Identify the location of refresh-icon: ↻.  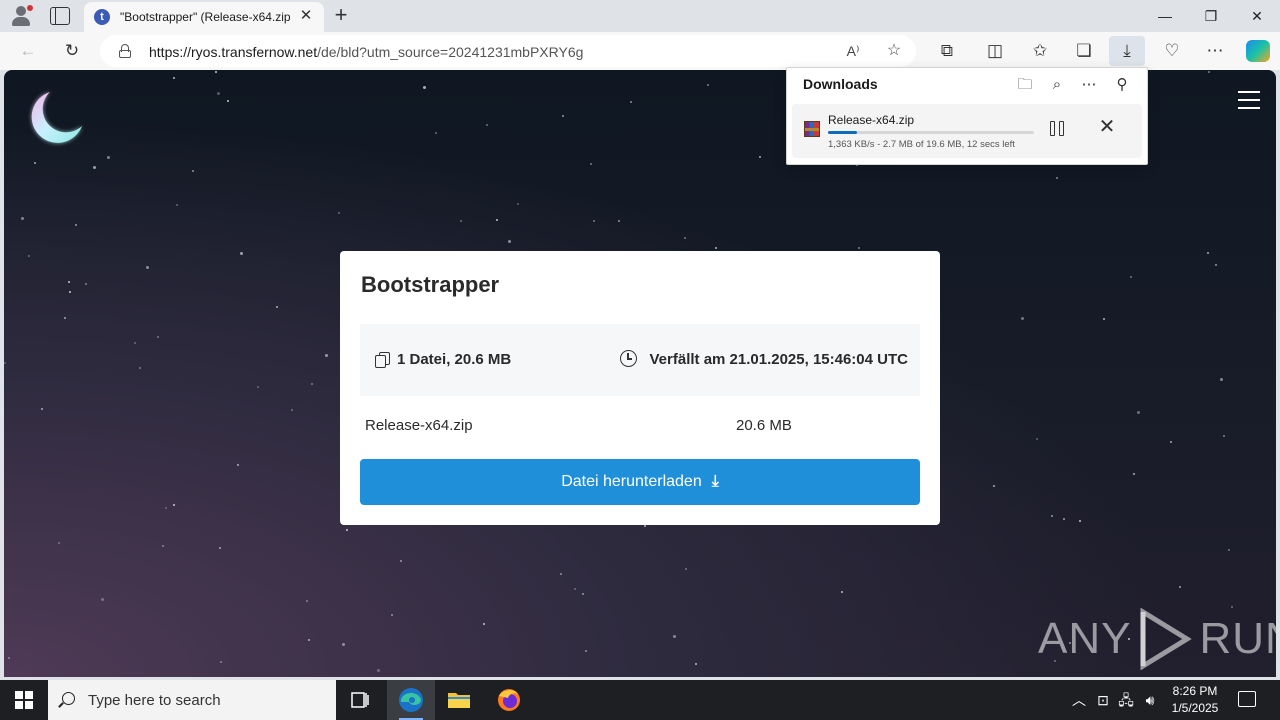
(72, 51).